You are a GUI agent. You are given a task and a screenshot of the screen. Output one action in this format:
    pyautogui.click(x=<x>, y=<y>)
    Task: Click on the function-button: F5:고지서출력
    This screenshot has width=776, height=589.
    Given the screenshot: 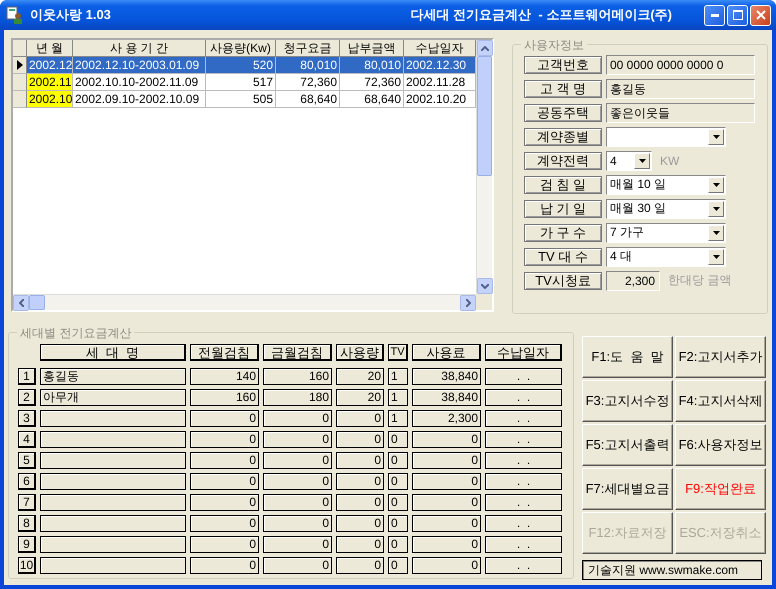 What is the action you would take?
    pyautogui.click(x=627, y=445)
    